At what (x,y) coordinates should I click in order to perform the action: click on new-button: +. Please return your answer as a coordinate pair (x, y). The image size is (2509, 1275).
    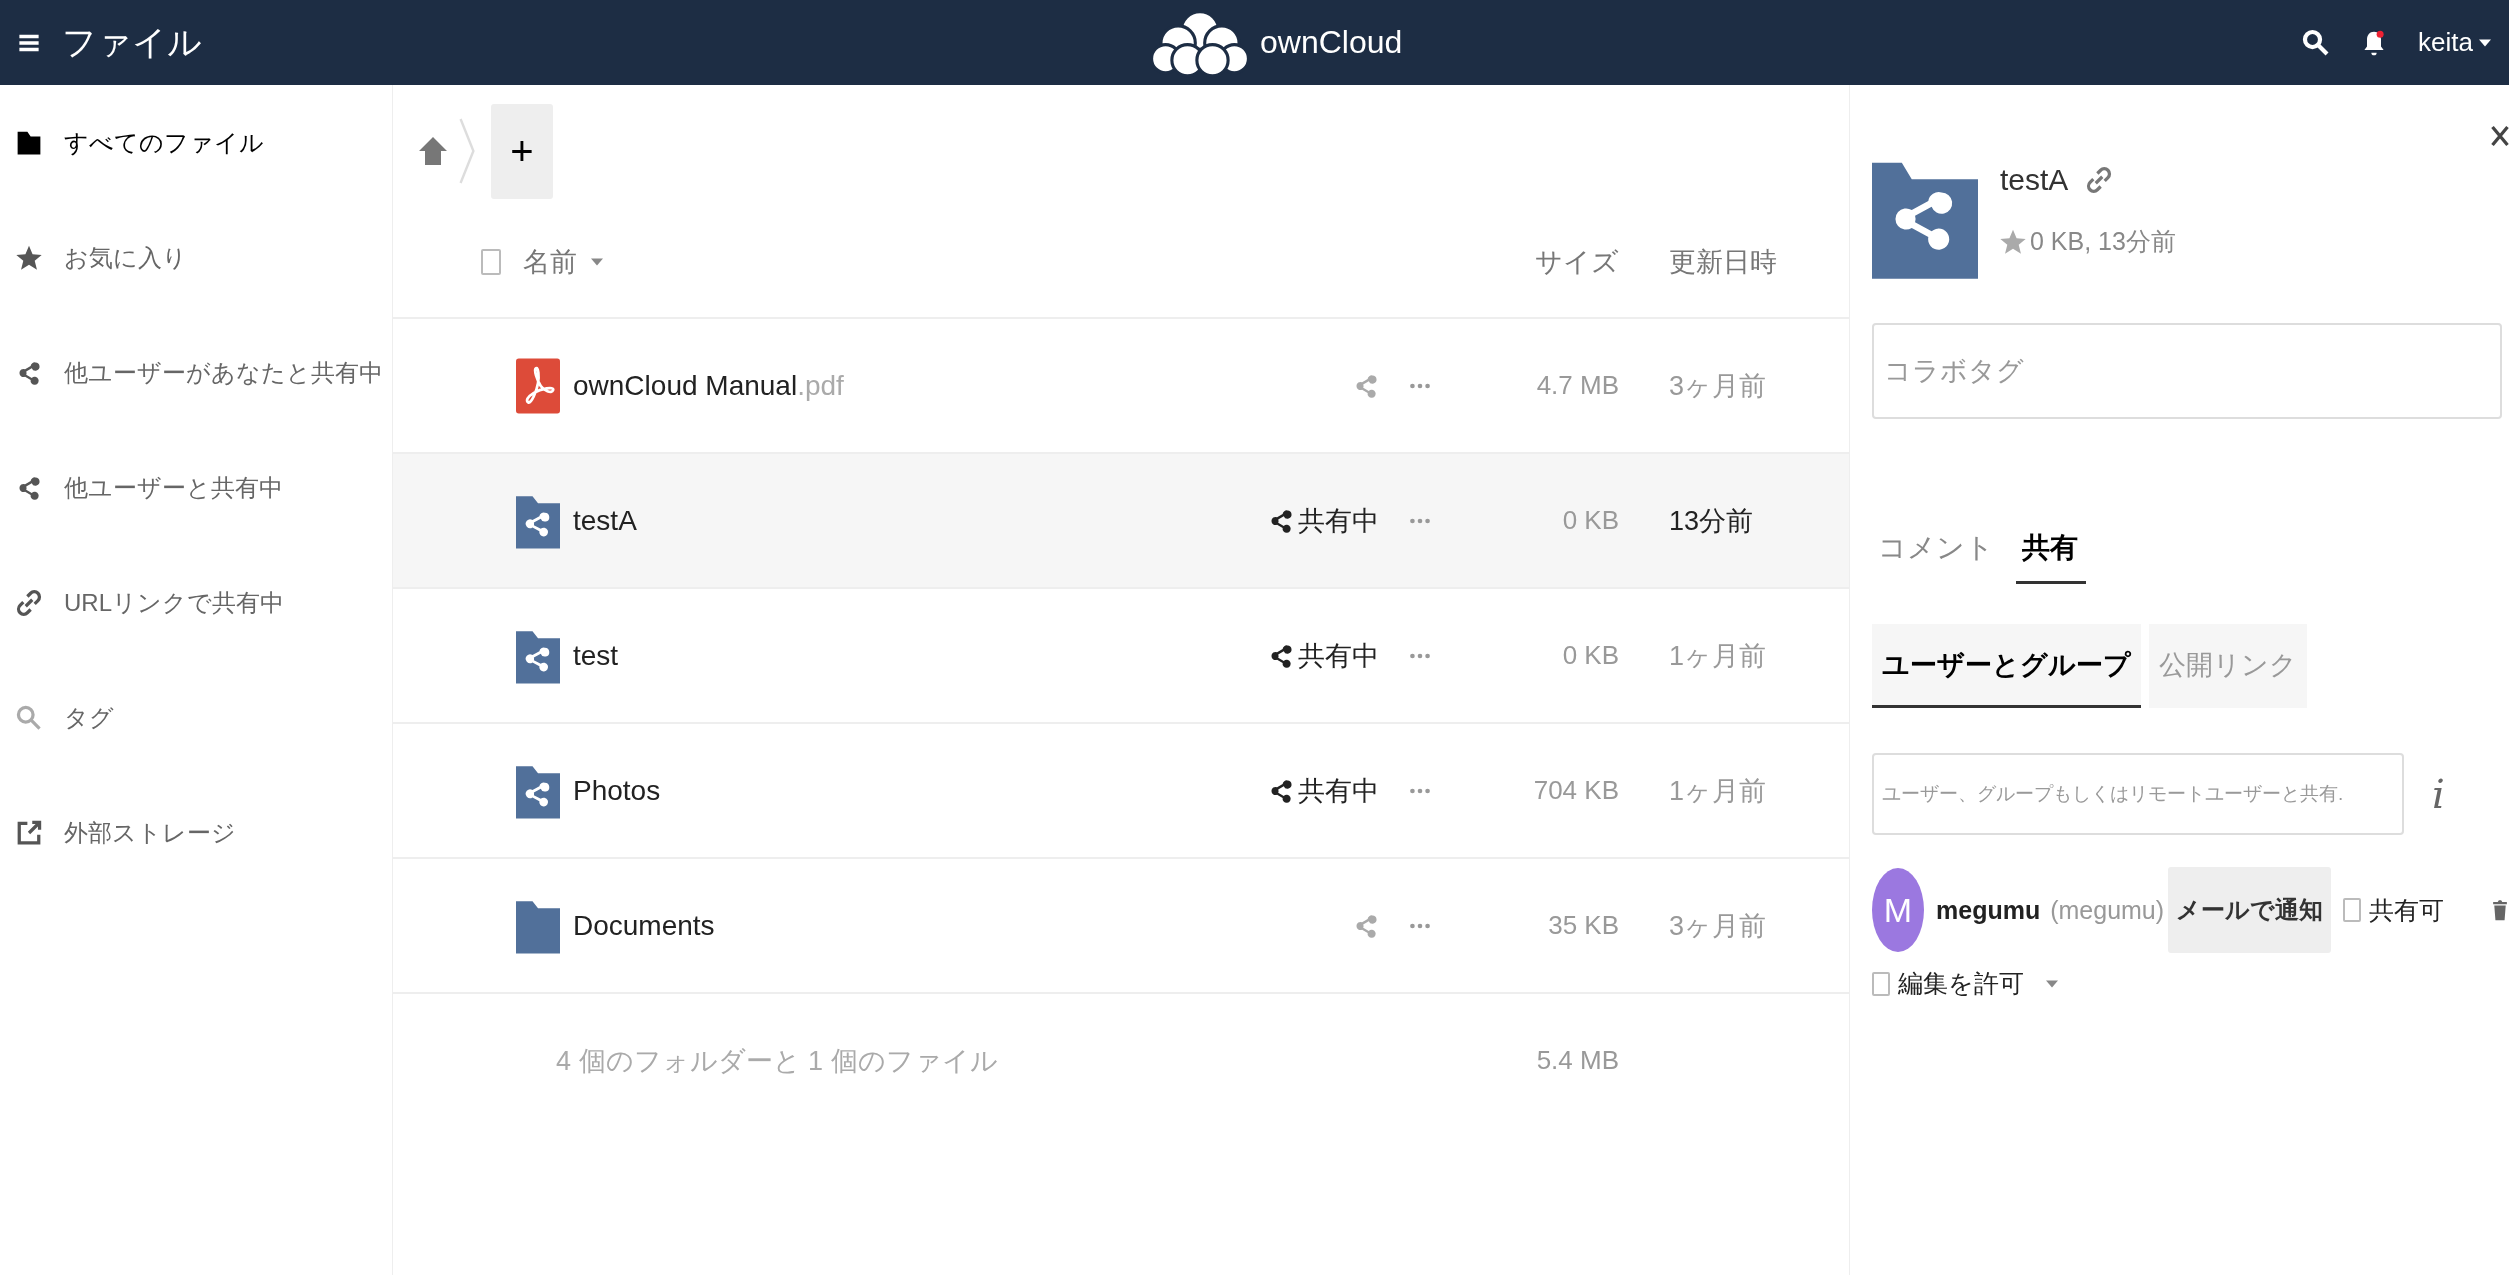
    Looking at the image, I should click on (522, 151).